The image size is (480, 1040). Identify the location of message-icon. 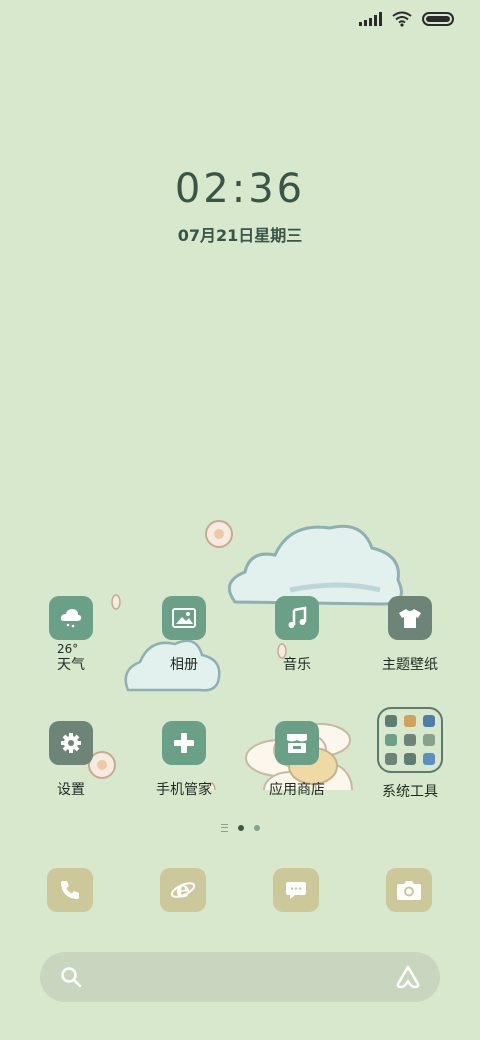
(296, 890).